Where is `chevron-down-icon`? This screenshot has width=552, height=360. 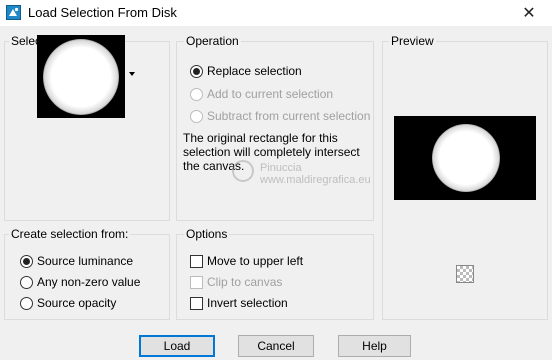 chevron-down-icon is located at coordinates (132, 74).